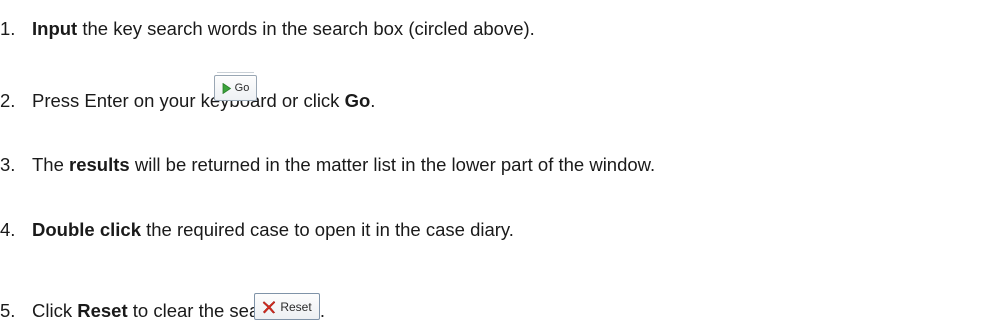 The height and width of the screenshot is (329, 986). I want to click on step-keyword: Double click, so click(86, 229).